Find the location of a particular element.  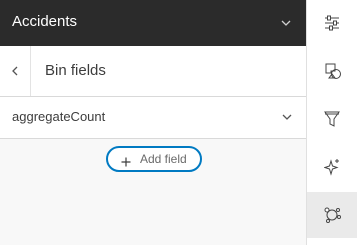

toolbar-filter-button is located at coordinates (332, 119).